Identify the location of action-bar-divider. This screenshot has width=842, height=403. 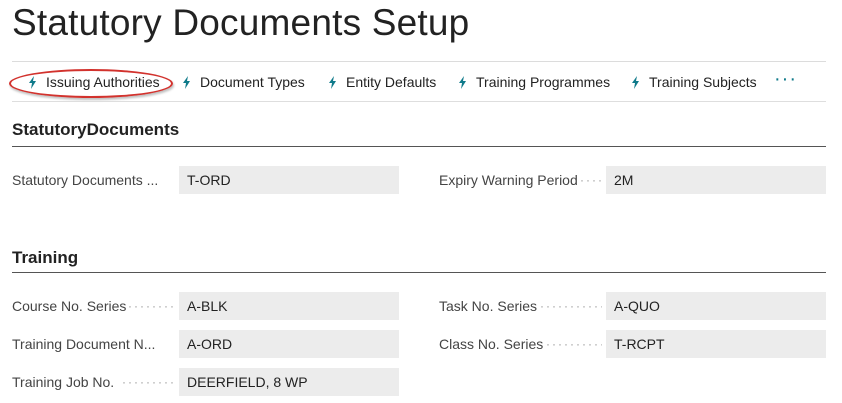
(419, 101).